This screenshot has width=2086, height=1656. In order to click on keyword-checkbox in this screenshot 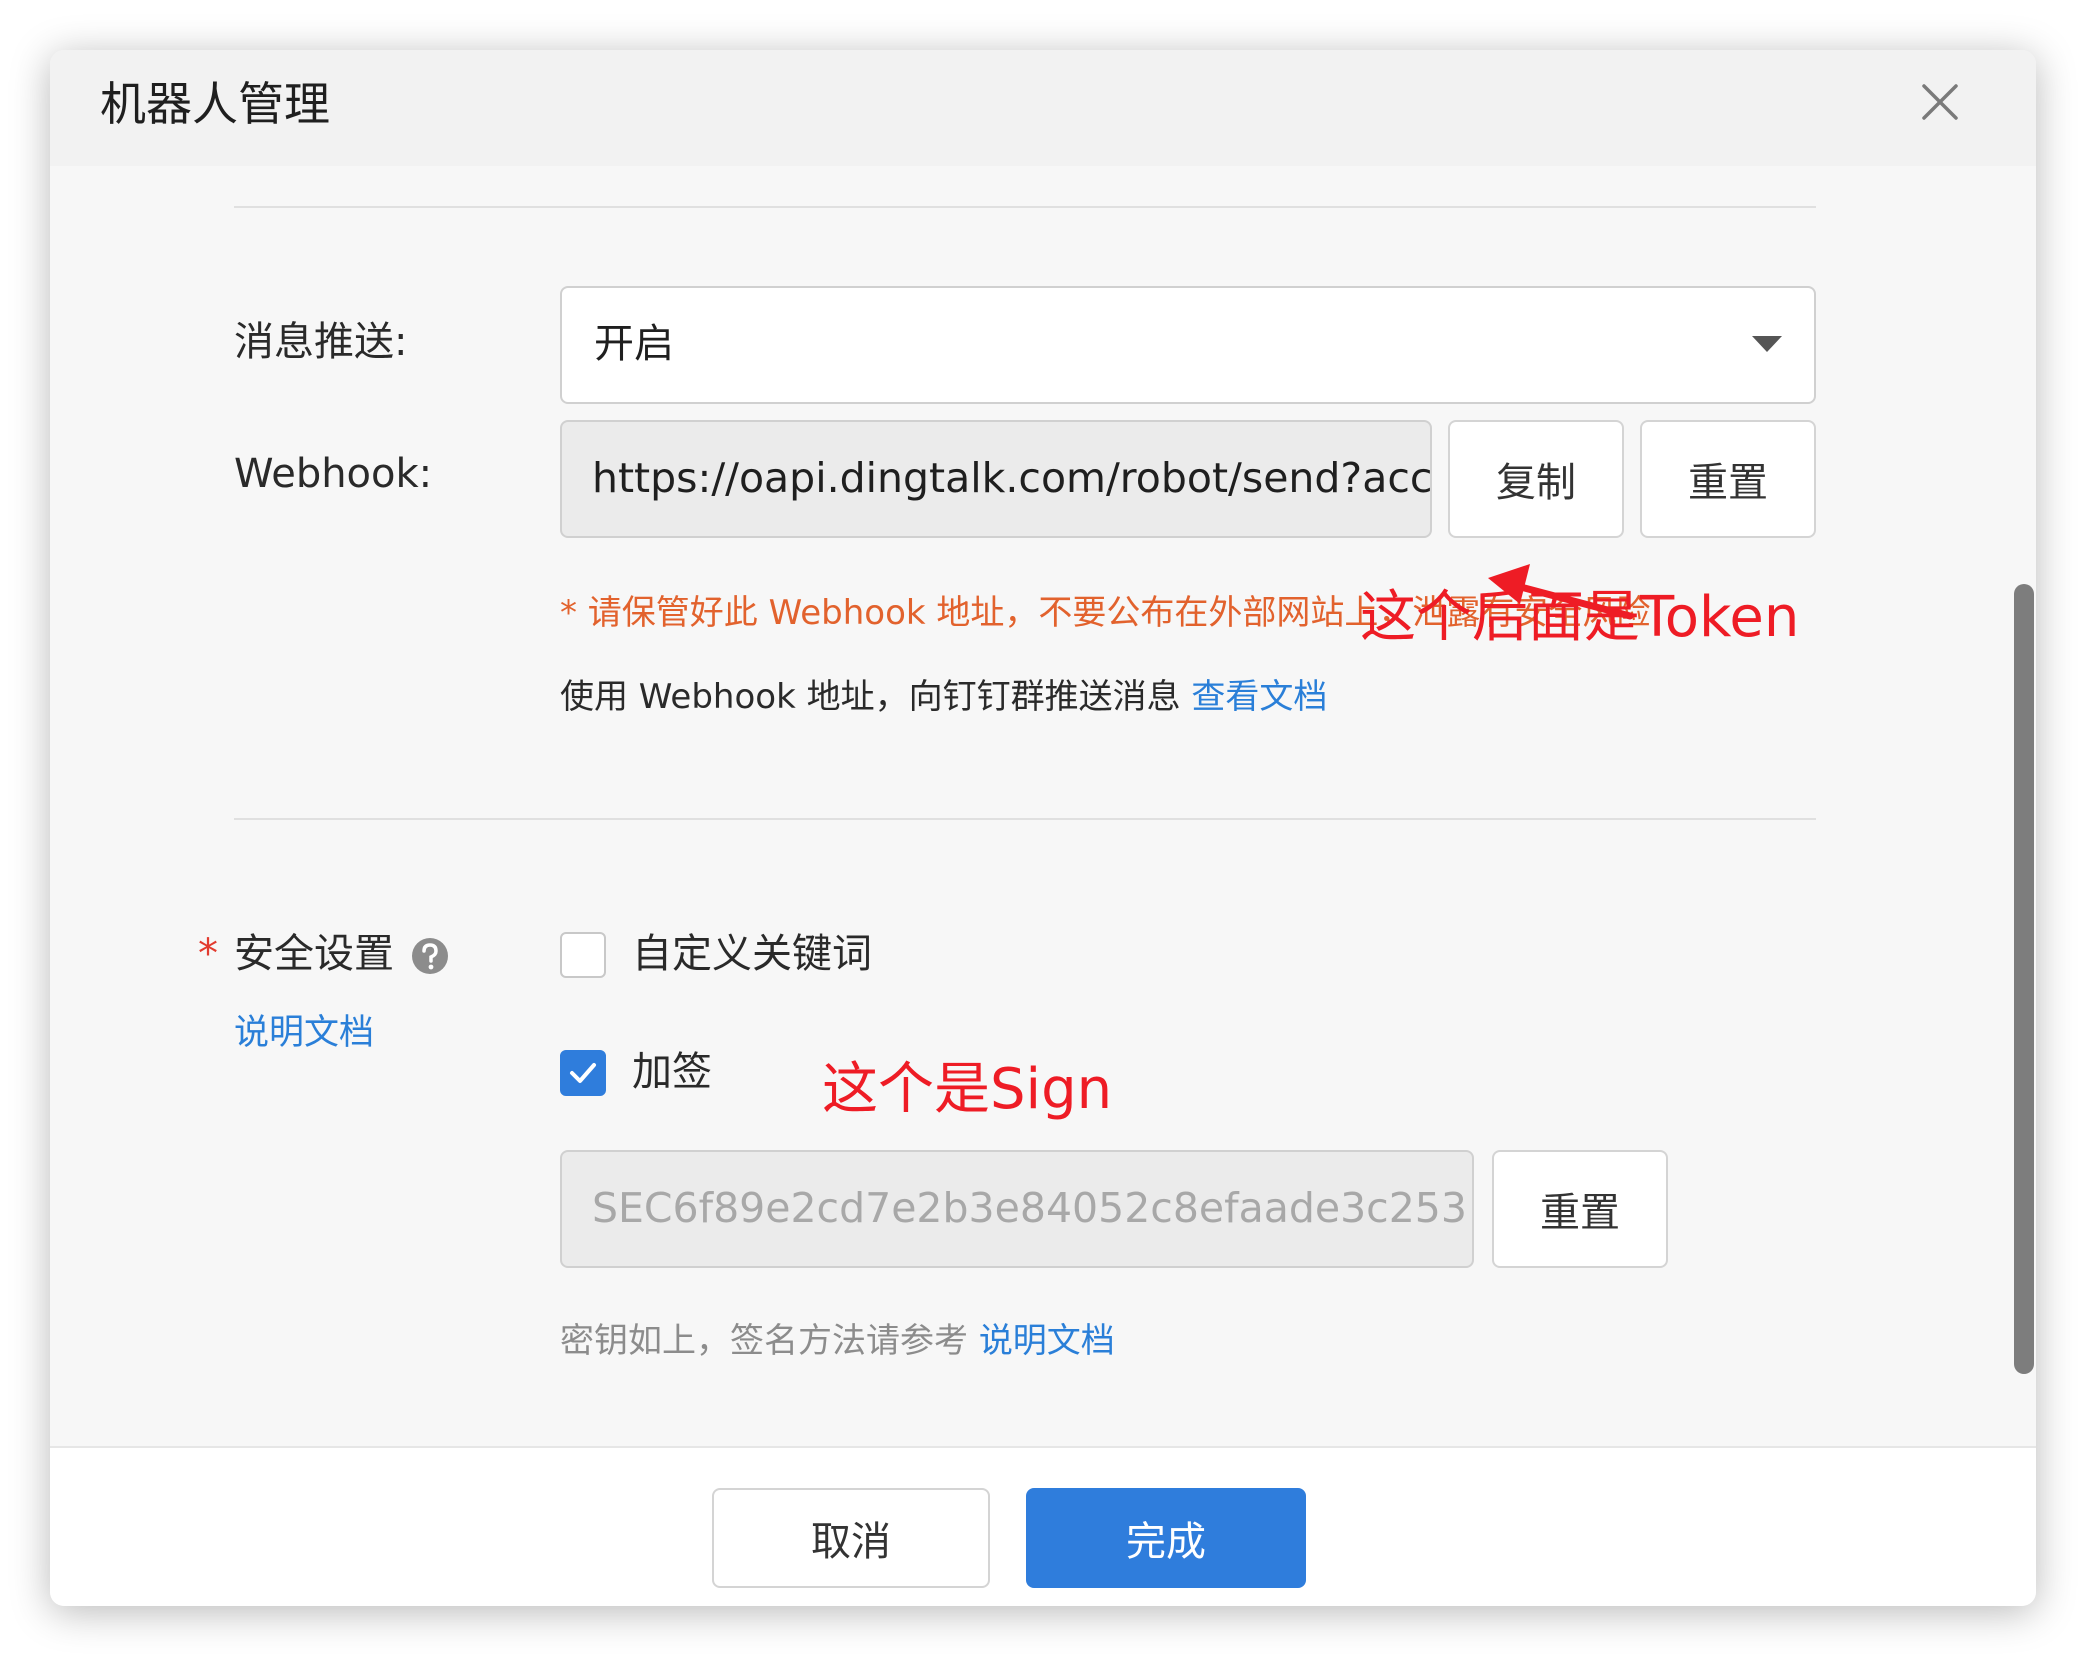, I will do `click(583, 955)`.